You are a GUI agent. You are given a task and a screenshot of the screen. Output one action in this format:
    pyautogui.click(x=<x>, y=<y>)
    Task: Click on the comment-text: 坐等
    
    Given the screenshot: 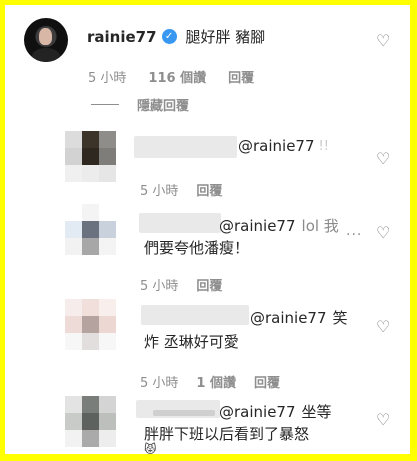 What is the action you would take?
    pyautogui.click(x=316, y=412)
    